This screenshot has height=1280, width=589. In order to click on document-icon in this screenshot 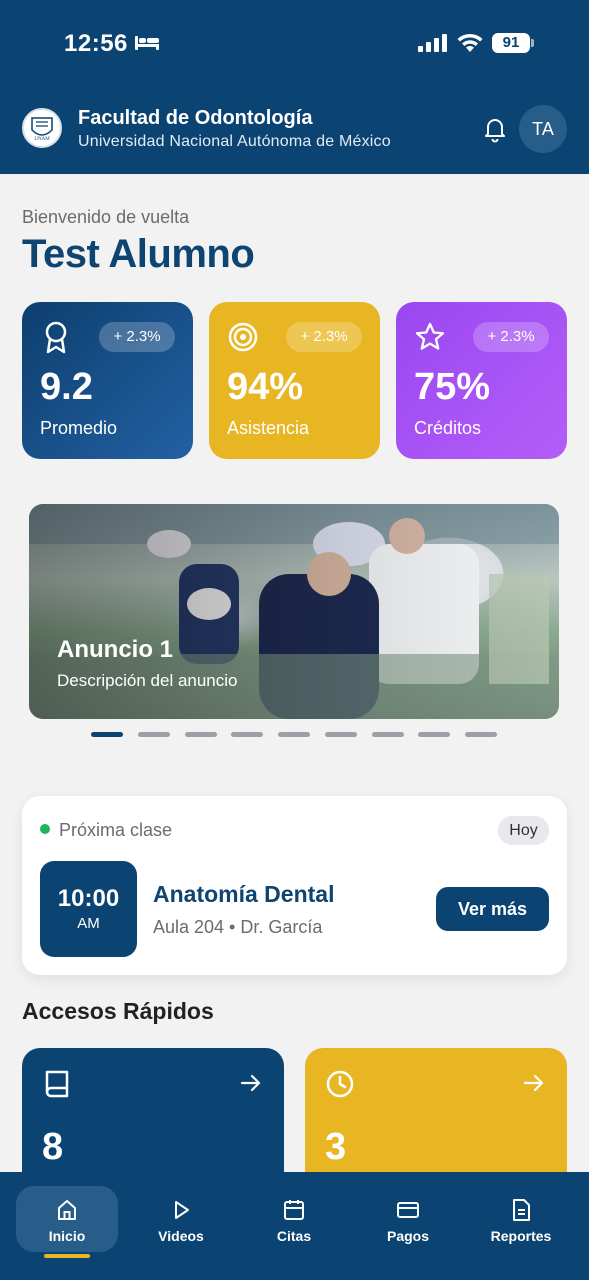, I will do `click(521, 1210)`.